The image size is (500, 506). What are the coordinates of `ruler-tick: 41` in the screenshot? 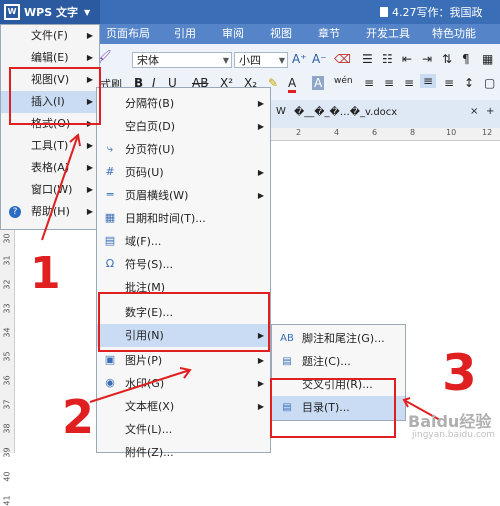 It's located at (7, 500).